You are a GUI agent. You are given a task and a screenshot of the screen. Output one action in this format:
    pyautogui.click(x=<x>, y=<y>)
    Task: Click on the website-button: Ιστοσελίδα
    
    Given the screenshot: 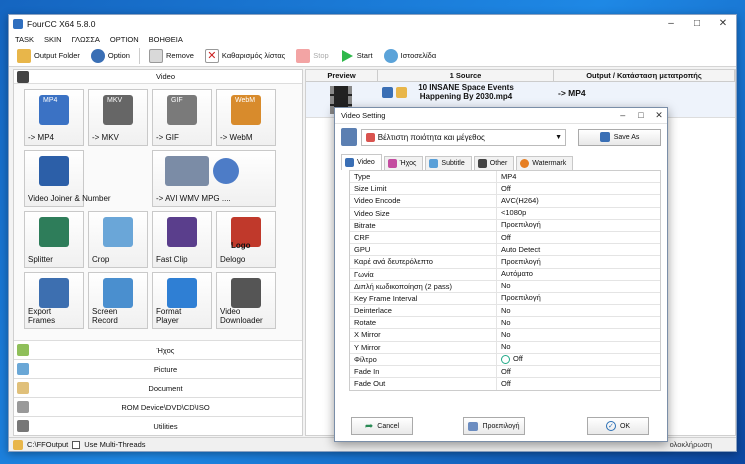 What is the action you would take?
    pyautogui.click(x=410, y=56)
    